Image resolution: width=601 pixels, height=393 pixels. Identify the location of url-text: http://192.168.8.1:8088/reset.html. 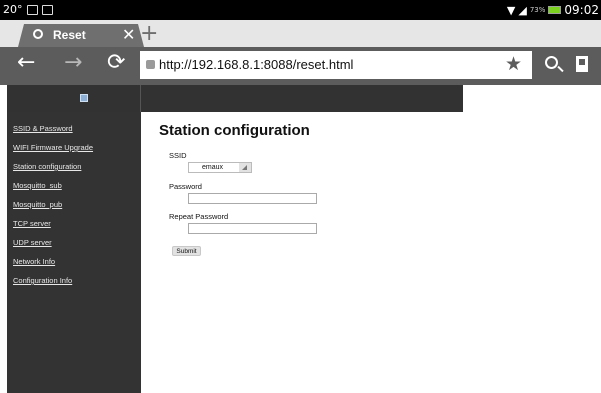
(256, 64).